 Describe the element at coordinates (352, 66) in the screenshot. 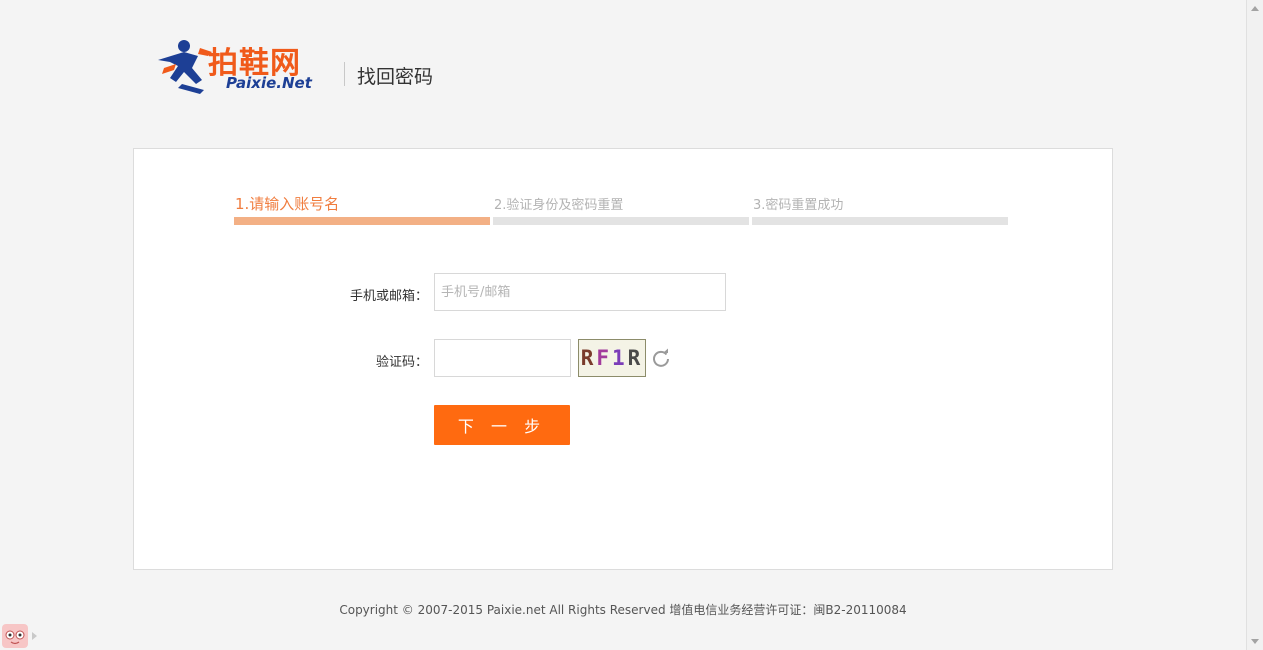

I see `page-header: 拍鞋网 Paixie.Net 找回密码` at that location.